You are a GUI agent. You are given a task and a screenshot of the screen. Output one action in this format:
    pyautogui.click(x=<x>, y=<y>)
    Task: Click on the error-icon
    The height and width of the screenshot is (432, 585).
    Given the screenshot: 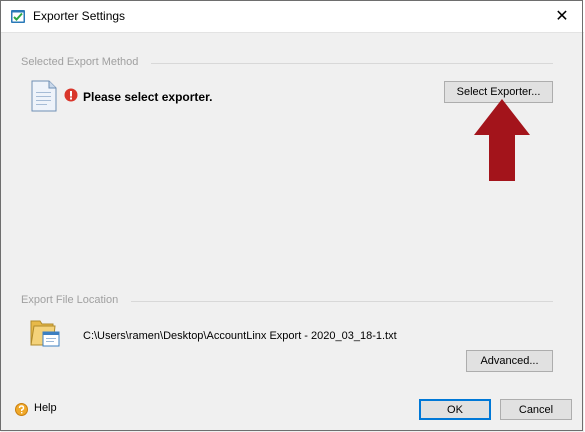 What is the action you would take?
    pyautogui.click(x=71, y=95)
    